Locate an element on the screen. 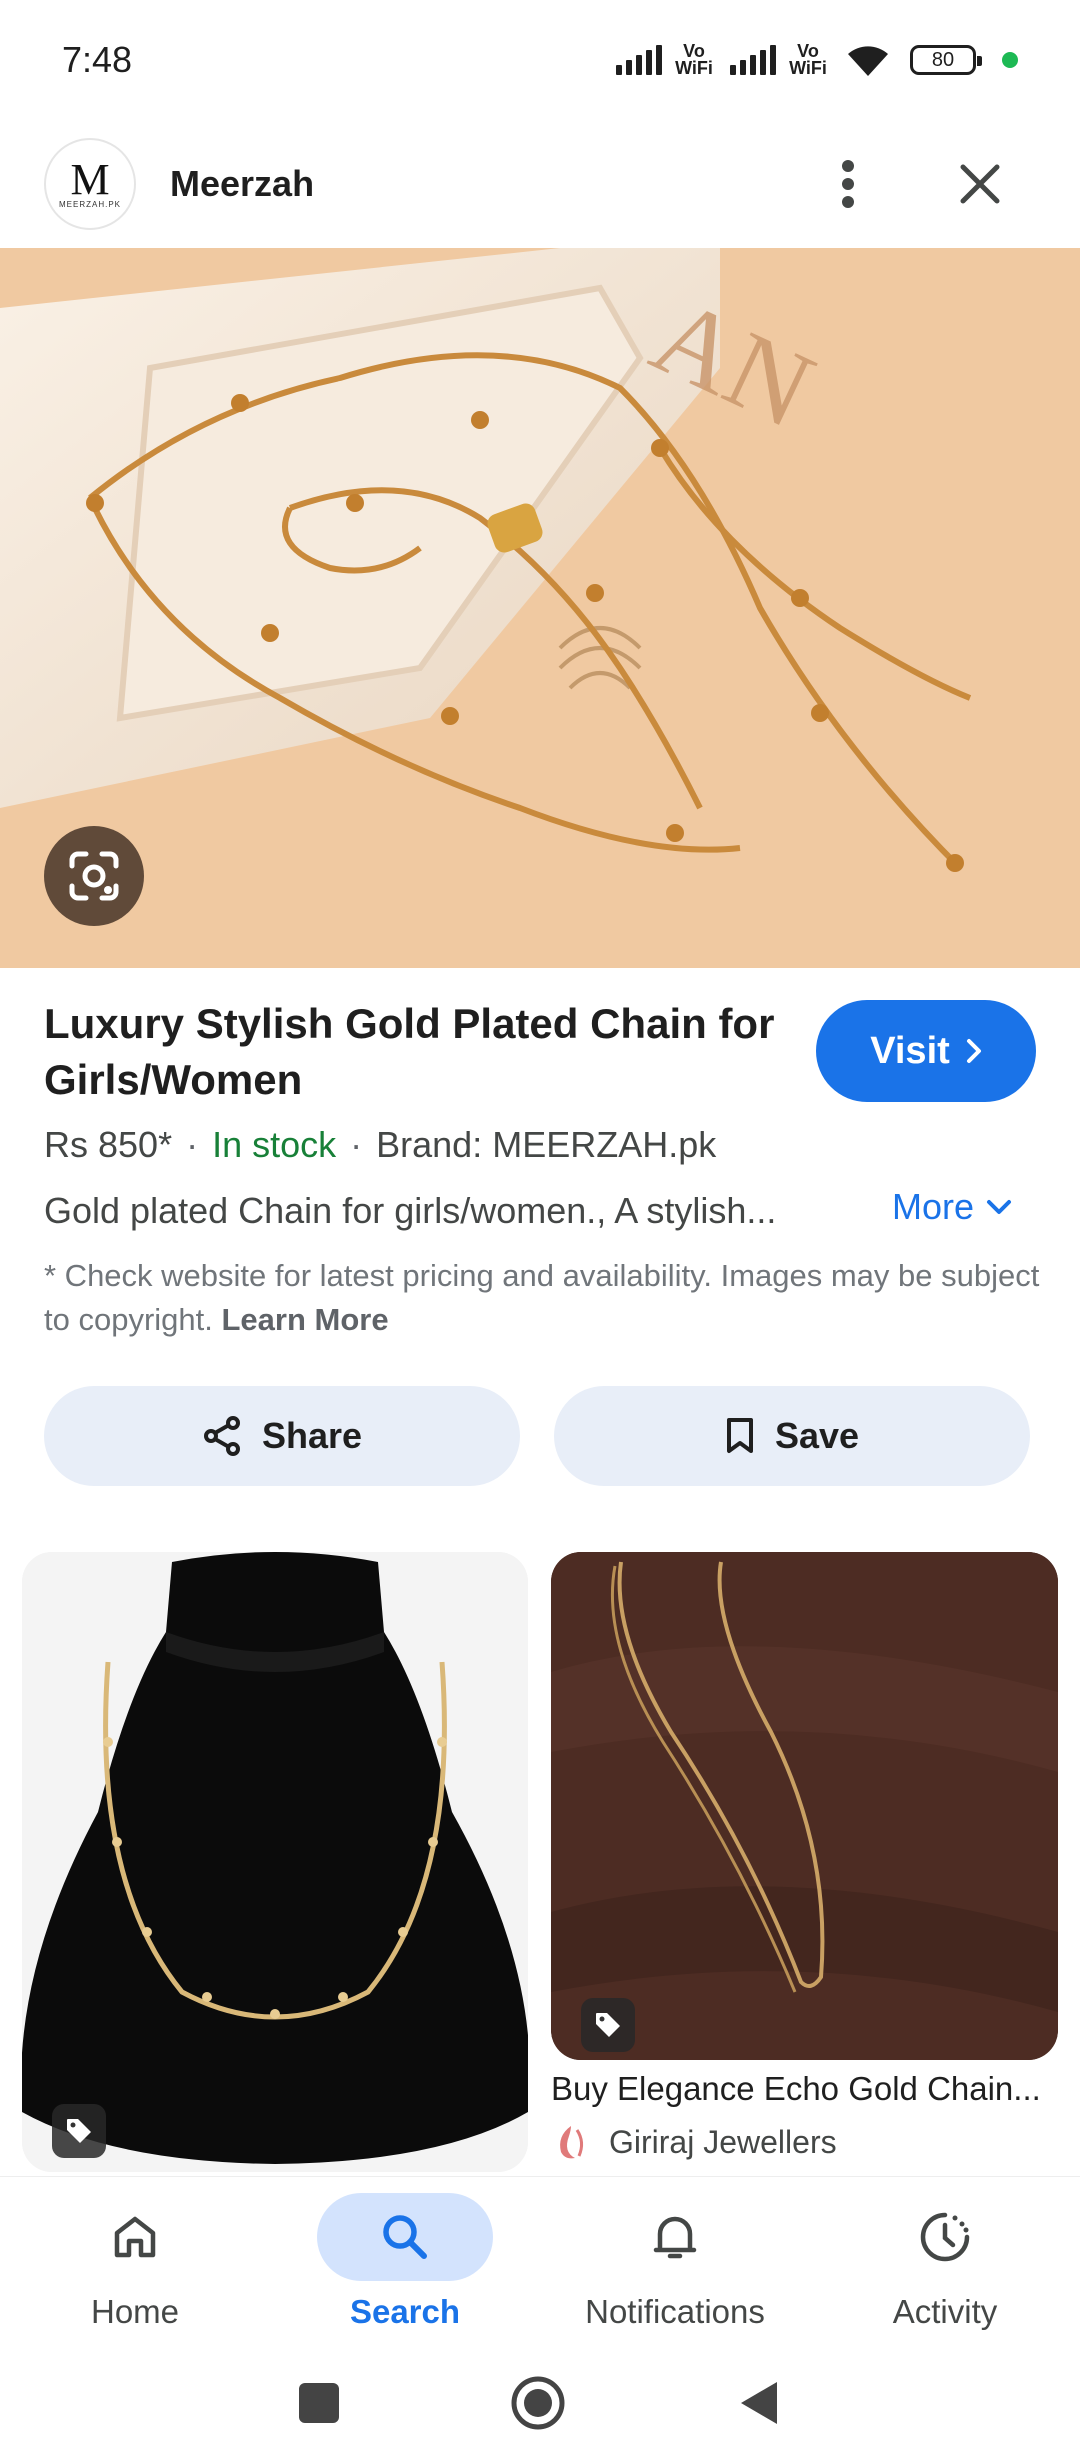  lens-icon is located at coordinates (94, 876).